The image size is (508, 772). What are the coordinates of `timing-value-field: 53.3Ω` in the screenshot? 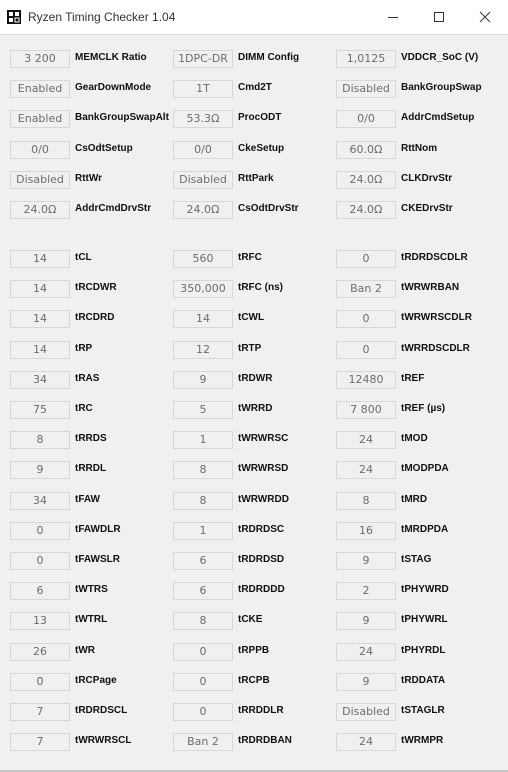 It's located at (203, 119).